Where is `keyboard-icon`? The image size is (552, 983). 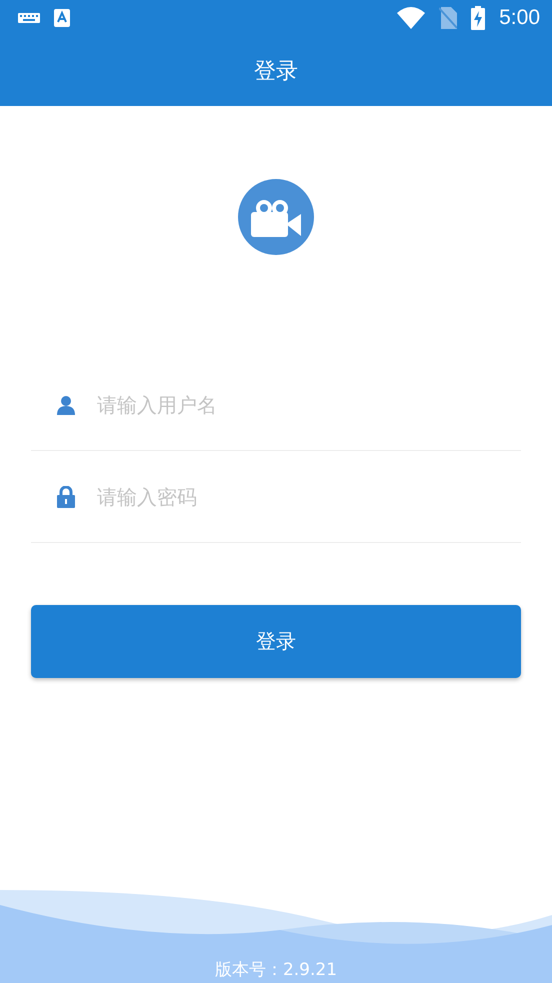 keyboard-icon is located at coordinates (29, 18).